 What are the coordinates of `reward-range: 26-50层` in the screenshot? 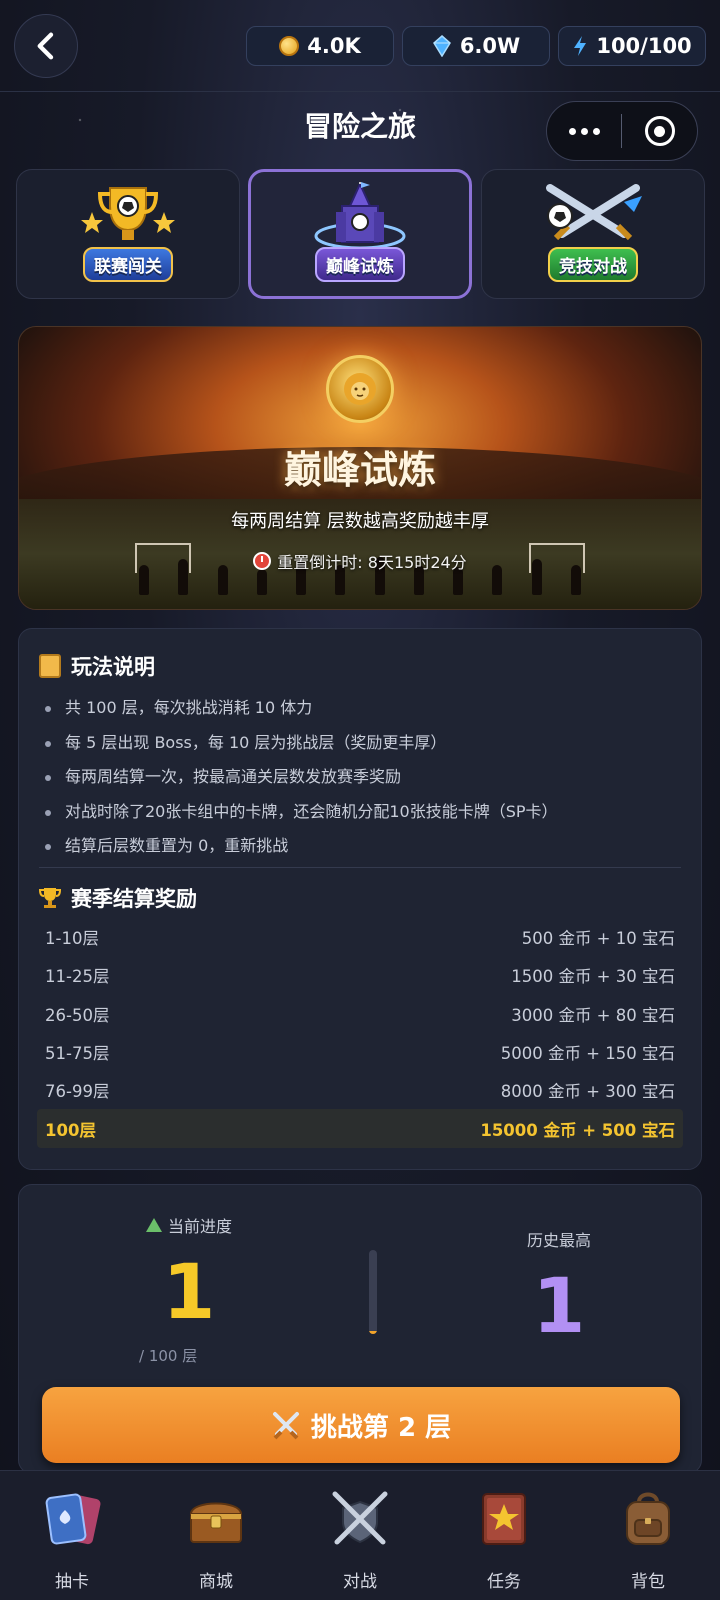 It's located at (77, 1015).